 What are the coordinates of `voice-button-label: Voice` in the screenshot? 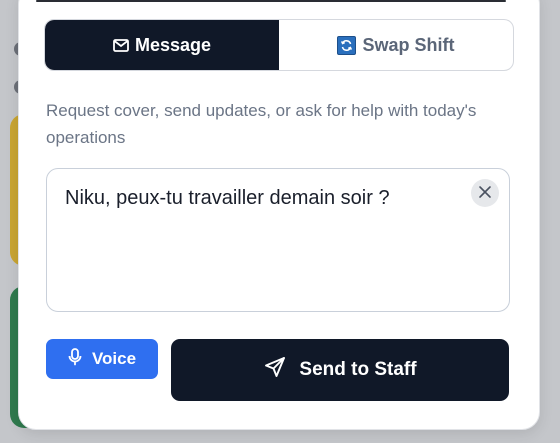 It's located at (114, 358).